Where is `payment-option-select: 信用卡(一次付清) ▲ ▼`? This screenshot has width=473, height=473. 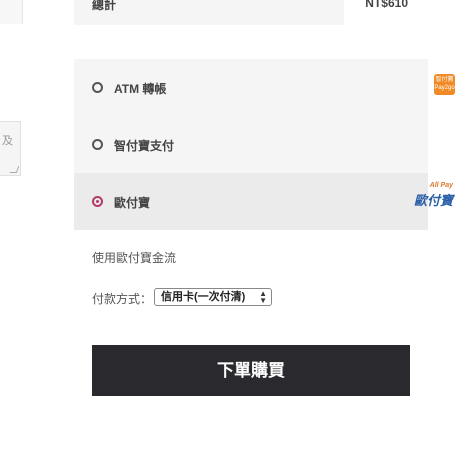 payment-option-select: 信用卡(一次付清) ▲ ▼ is located at coordinates (213, 297).